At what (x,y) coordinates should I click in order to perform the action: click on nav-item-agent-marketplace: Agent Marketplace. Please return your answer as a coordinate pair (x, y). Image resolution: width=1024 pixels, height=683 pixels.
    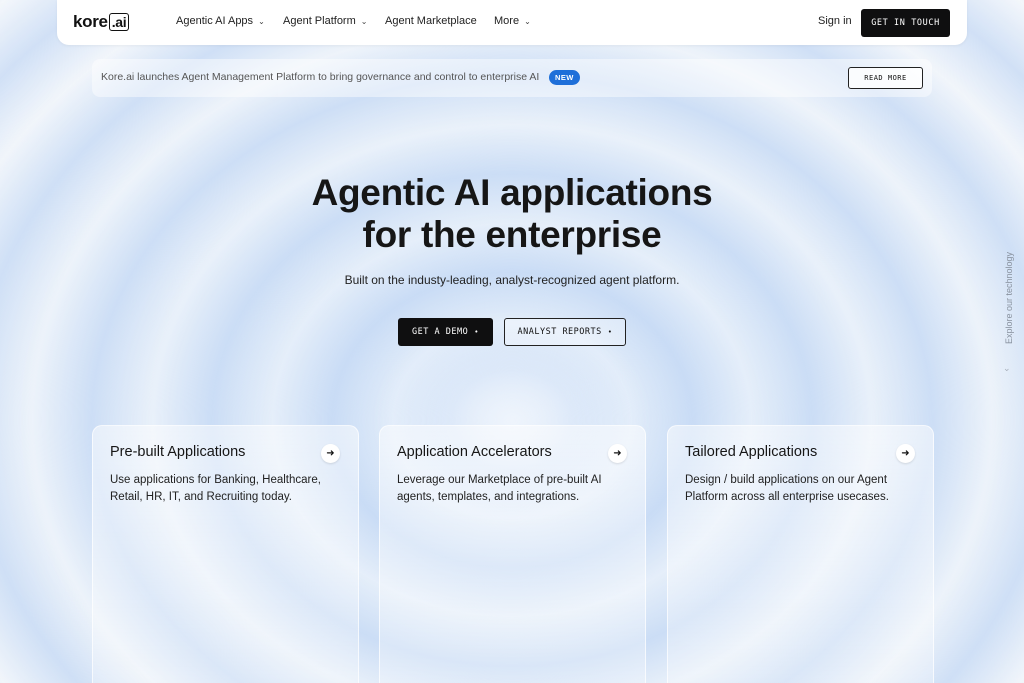
    Looking at the image, I should click on (431, 21).